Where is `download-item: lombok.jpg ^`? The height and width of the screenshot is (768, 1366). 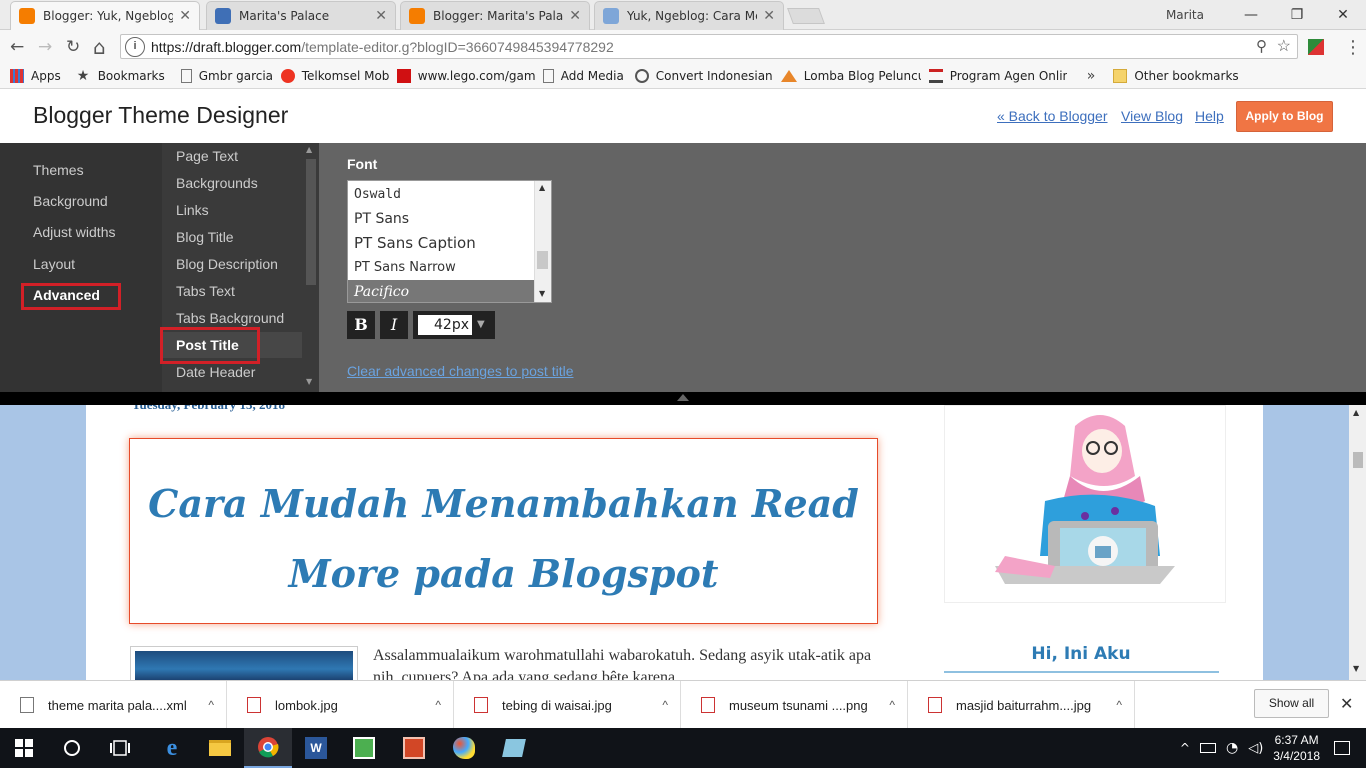
download-item: lombok.jpg ^ is located at coordinates (340, 705).